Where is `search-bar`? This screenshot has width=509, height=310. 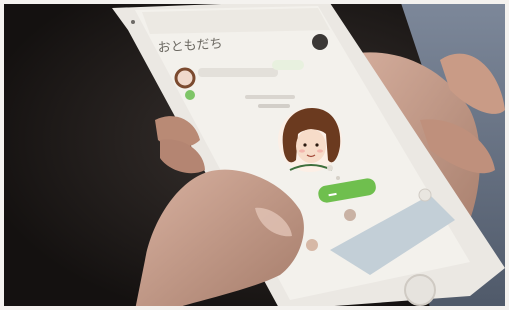 search-bar is located at coordinates (238, 72).